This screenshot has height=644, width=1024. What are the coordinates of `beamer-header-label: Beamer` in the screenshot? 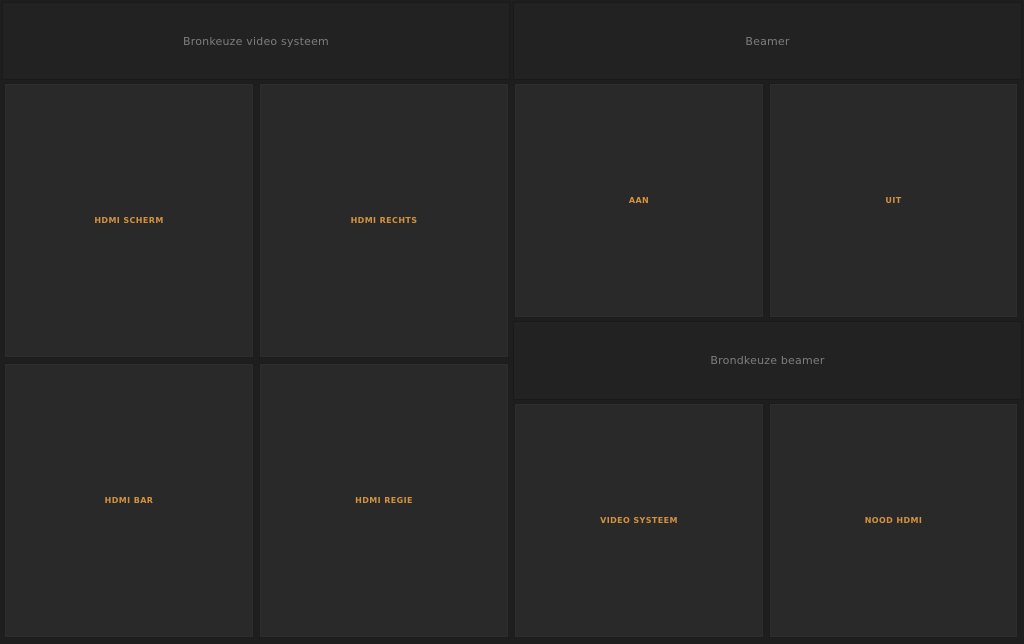 It's located at (767, 41).